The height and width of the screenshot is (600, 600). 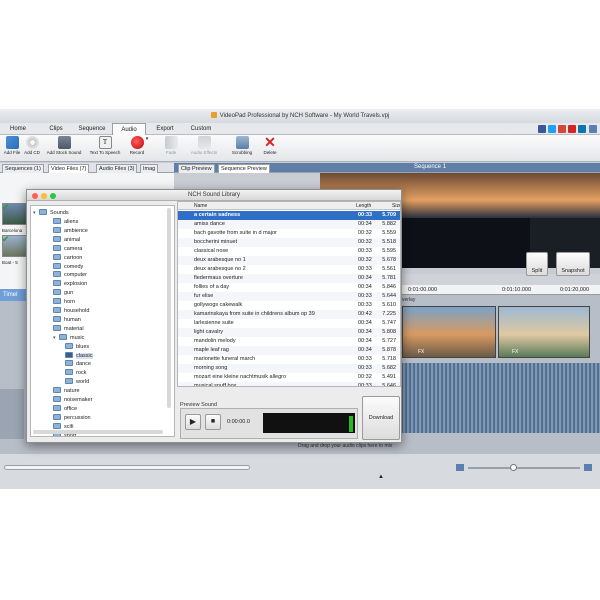 What do you see at coordinates (289, 296) in the screenshot?
I see `sound-row: fur elise 00:33 5.644` at bounding box center [289, 296].